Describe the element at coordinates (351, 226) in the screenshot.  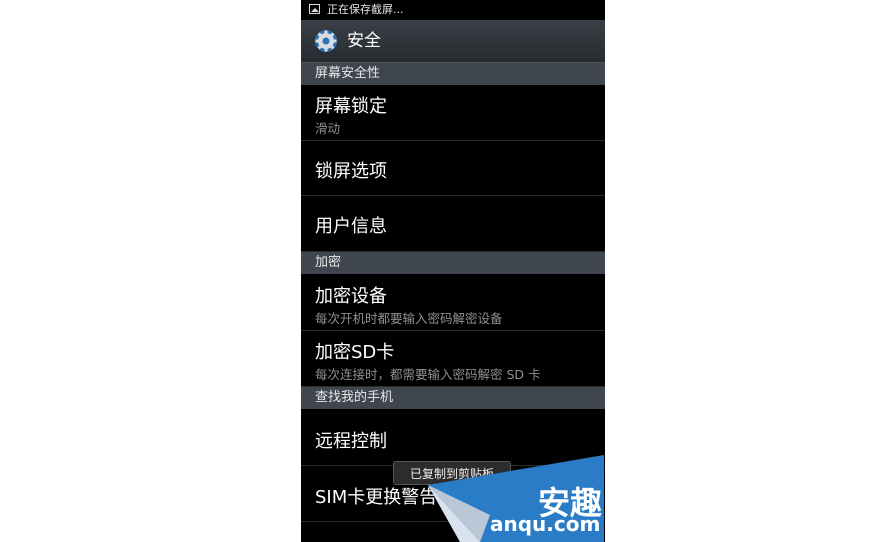
I see `user-info-title: 用户信息` at that location.